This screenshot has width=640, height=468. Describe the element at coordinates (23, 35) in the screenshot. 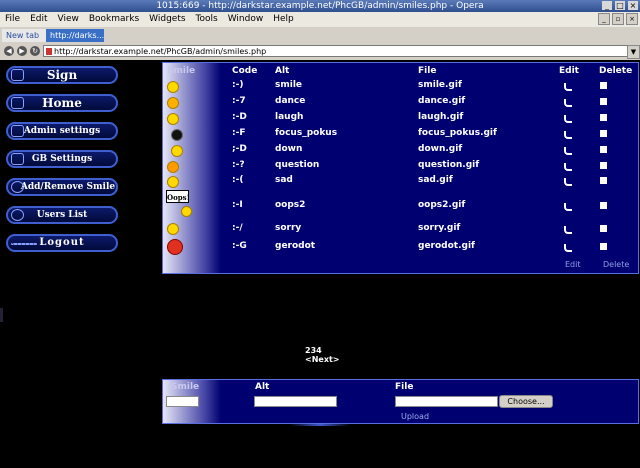

I see `tab-new-label: New tab` at that location.